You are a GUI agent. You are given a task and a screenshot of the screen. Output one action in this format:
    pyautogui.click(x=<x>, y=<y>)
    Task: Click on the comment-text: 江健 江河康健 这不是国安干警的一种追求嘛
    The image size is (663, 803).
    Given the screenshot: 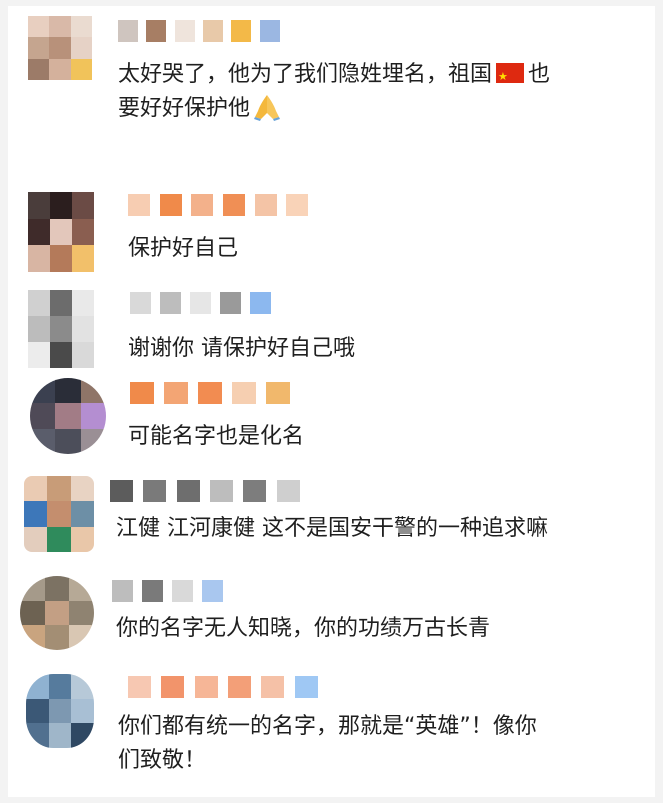 What is the action you would take?
    pyautogui.click(x=332, y=528)
    